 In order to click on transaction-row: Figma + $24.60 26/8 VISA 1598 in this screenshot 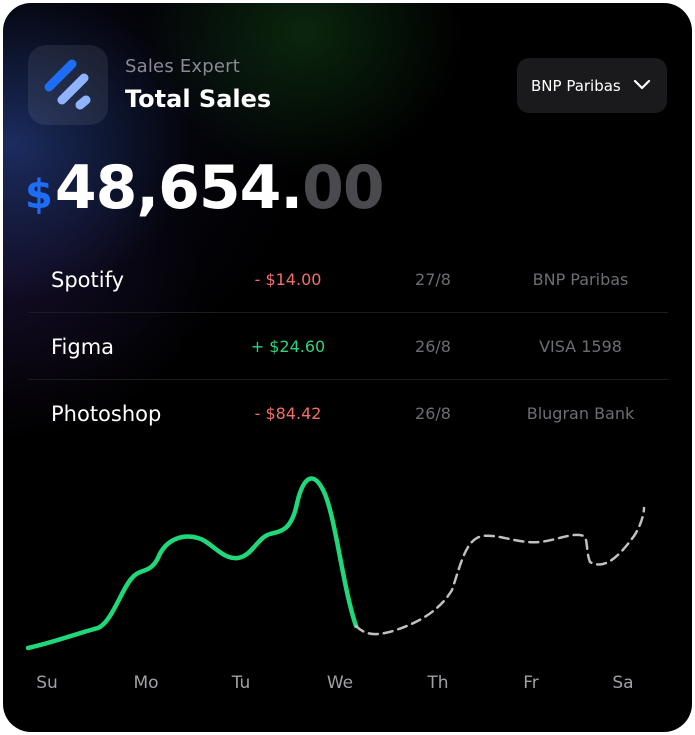, I will do `click(348, 346)`.